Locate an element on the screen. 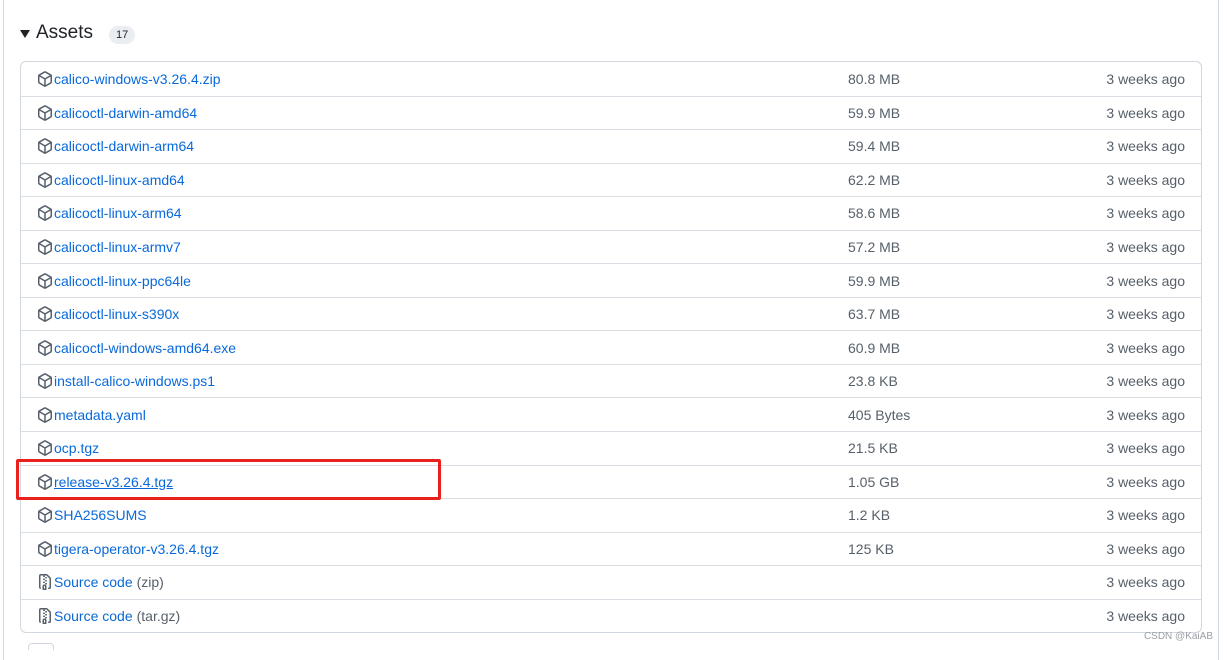 The width and height of the screenshot is (1227, 660). asset-name-cell: tigera-operator-v3.26.4.tgz is located at coordinates (128, 549).